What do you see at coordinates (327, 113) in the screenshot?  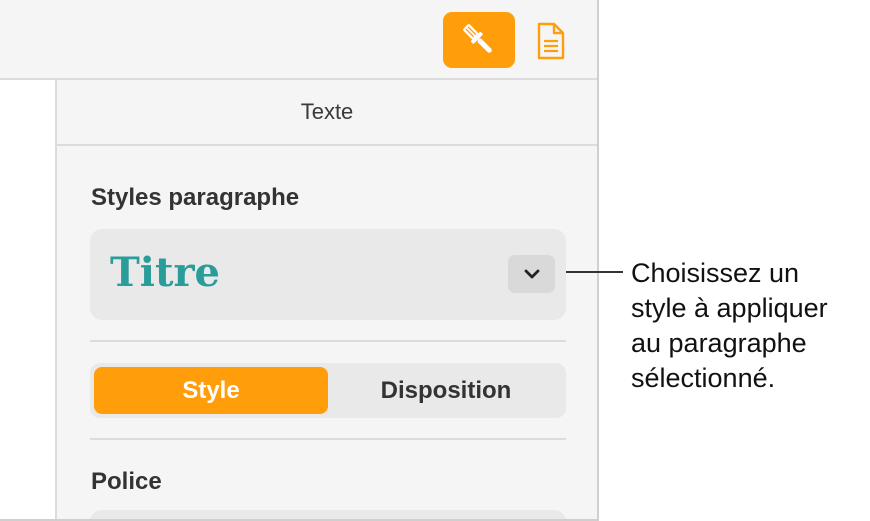 I see `section-title-text: Texte` at bounding box center [327, 113].